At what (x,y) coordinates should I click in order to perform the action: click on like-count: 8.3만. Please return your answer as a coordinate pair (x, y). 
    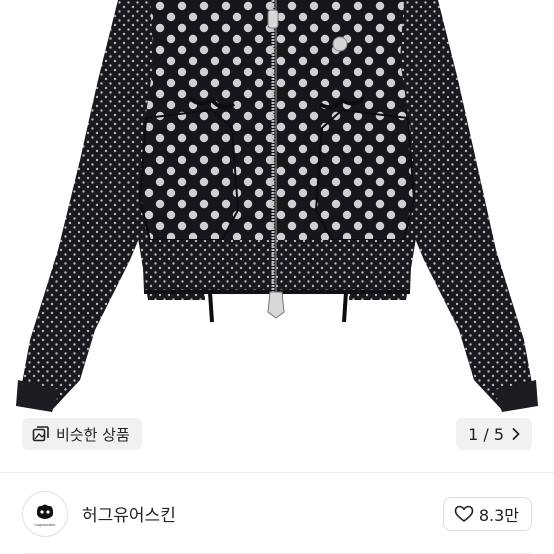
    Looking at the image, I should click on (498, 515).